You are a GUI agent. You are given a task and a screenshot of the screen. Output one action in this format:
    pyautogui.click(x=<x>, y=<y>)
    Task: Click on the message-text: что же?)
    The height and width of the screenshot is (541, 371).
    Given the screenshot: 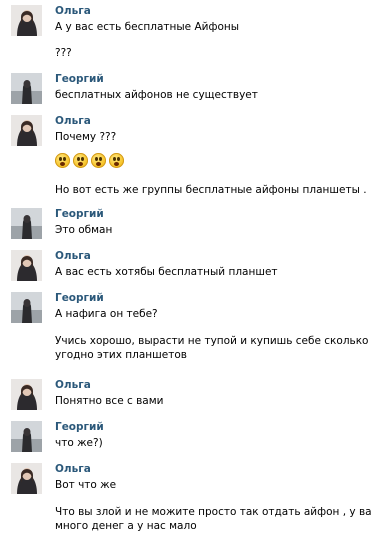 What is the action you would take?
    pyautogui.click(x=79, y=443)
    